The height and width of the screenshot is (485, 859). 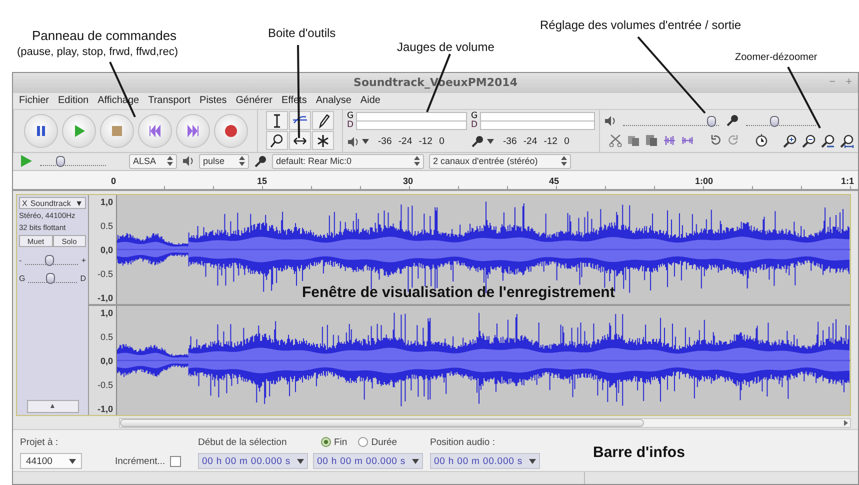 What do you see at coordinates (463, 442) in the screenshot?
I see `field-label: Position audio :` at bounding box center [463, 442].